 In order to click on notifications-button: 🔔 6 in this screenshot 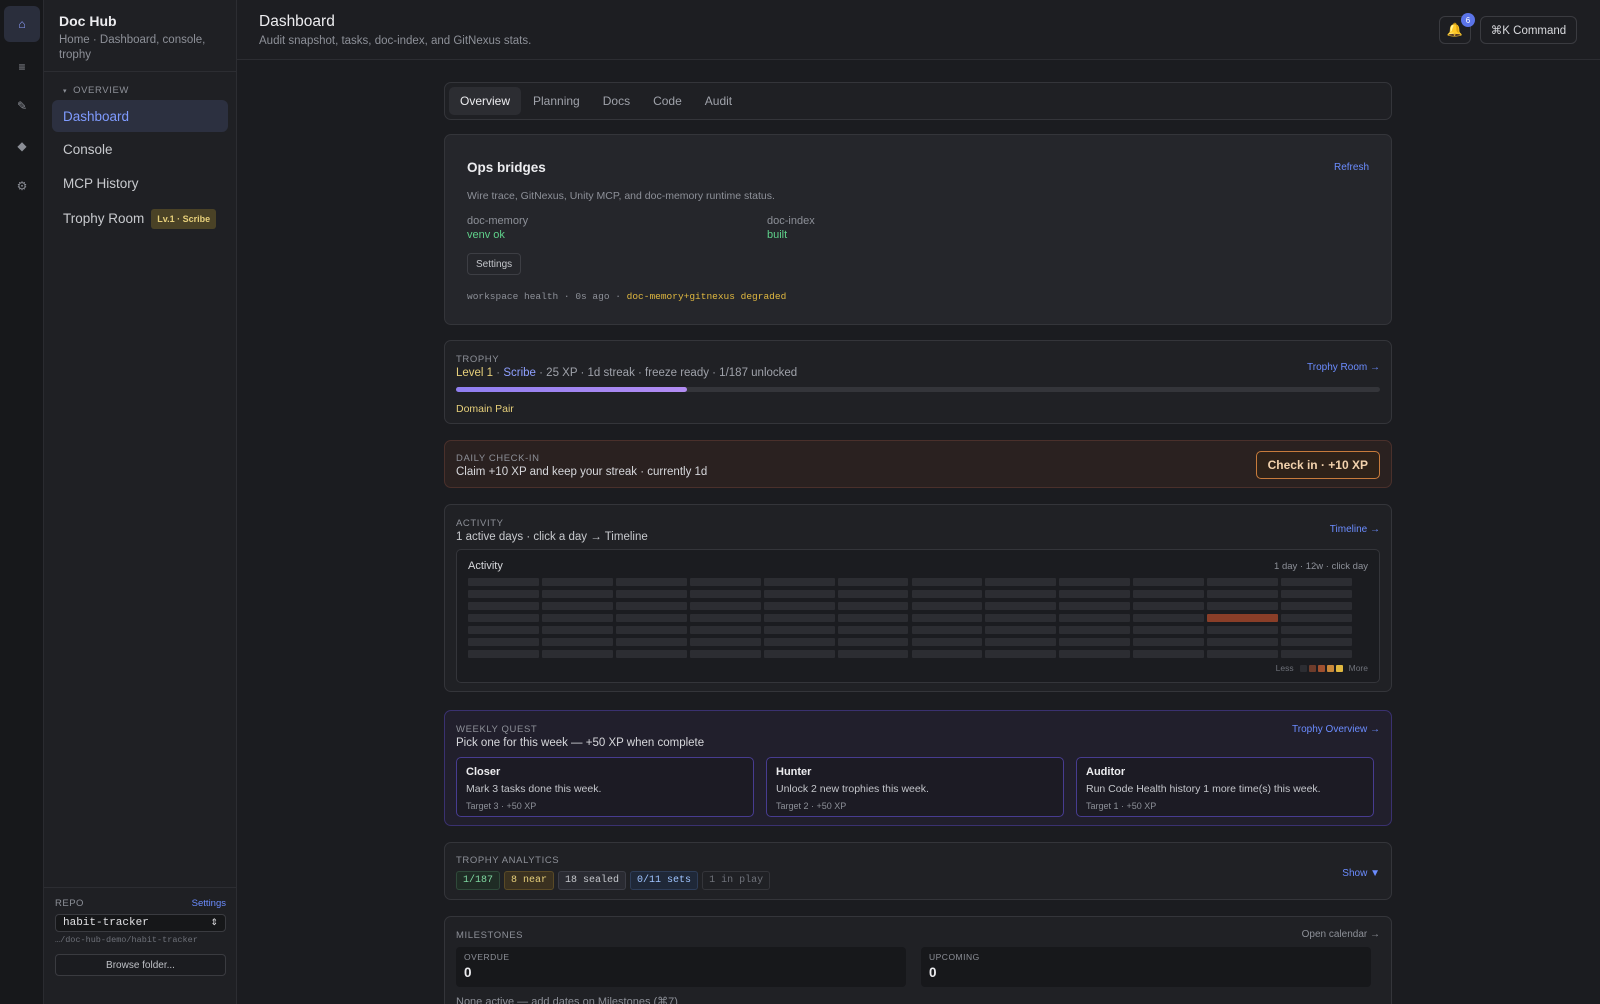, I will do `click(1457, 28)`.